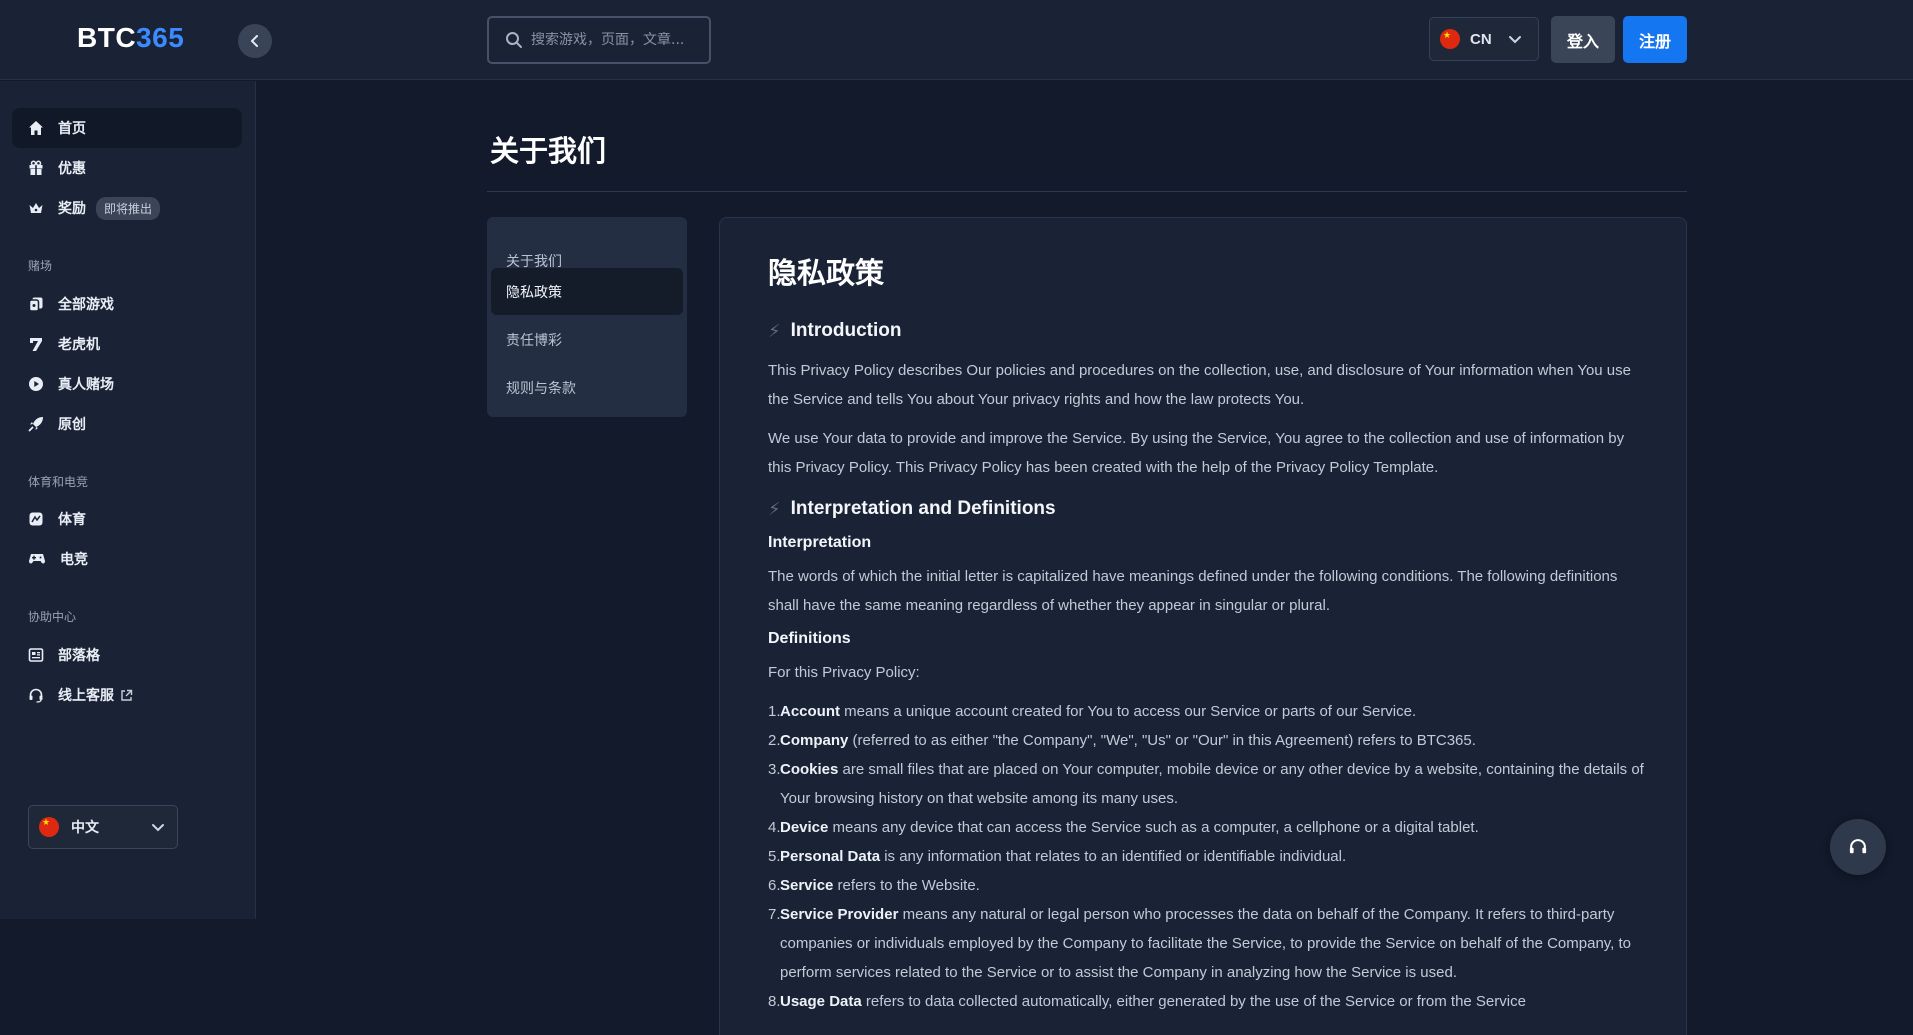 This screenshot has height=1035, width=1913. I want to click on subheading-interpretation: Interpretation, so click(820, 542).